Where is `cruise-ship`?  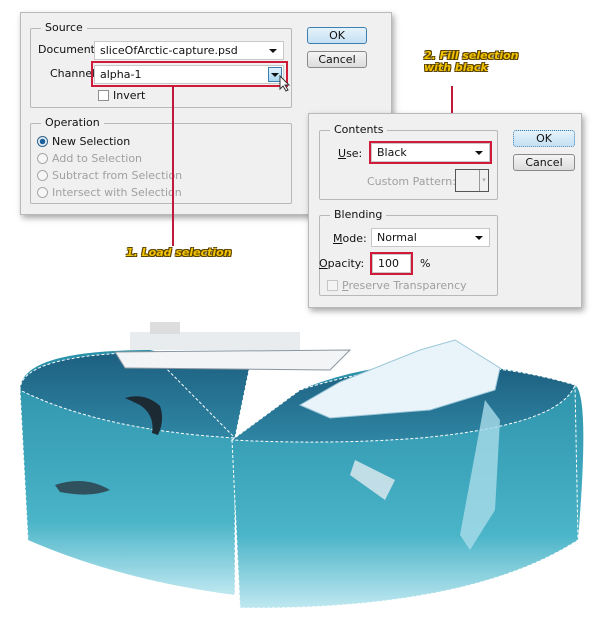 cruise-ship is located at coordinates (233, 346).